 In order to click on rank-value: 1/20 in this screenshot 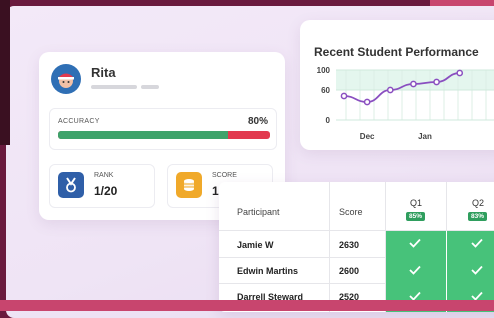, I will do `click(106, 191)`.